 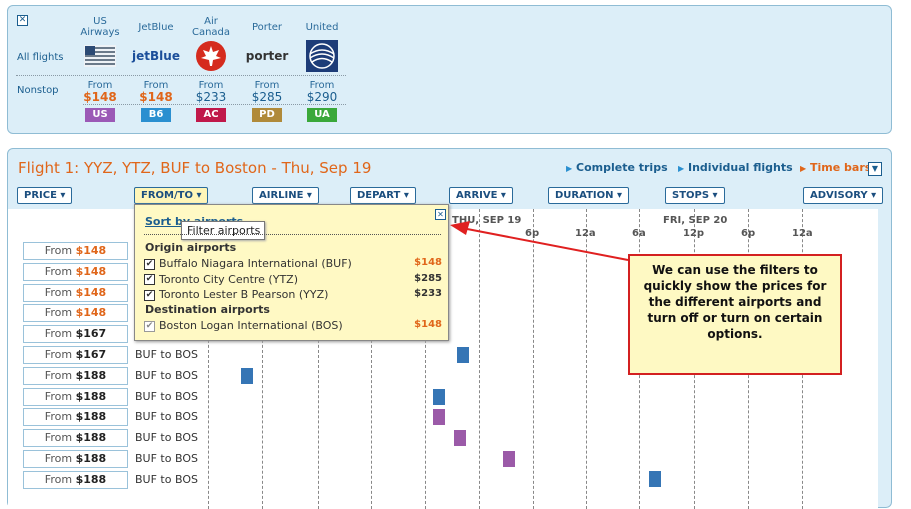 What do you see at coordinates (293, 326) in the screenshot?
I see `destination-airport-option: ✔ Boston Logan International (BOS) $148` at bounding box center [293, 326].